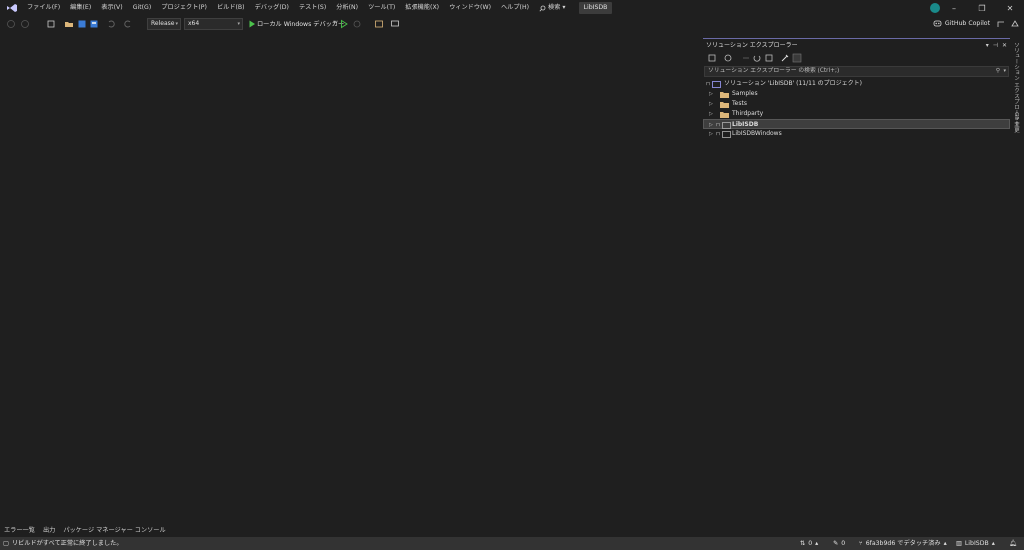 This screenshot has height=550, width=1024. Describe the element at coordinates (80, 8) in the screenshot. I see `menu-edit: 編集(E)` at that location.